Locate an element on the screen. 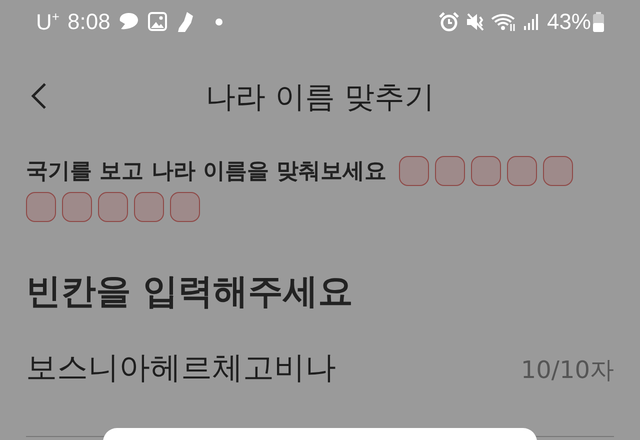 Image resolution: width=640 pixels, height=440 pixels. battery-percent: 43% is located at coordinates (568, 22).